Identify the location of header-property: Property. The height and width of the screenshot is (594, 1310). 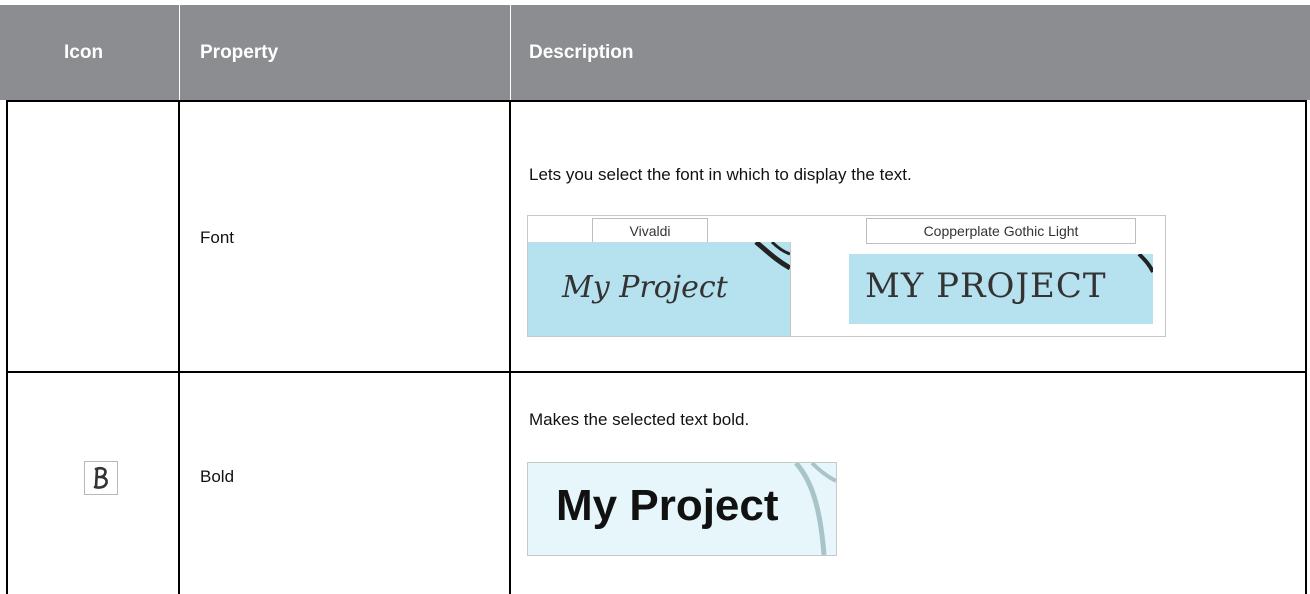
(239, 52).